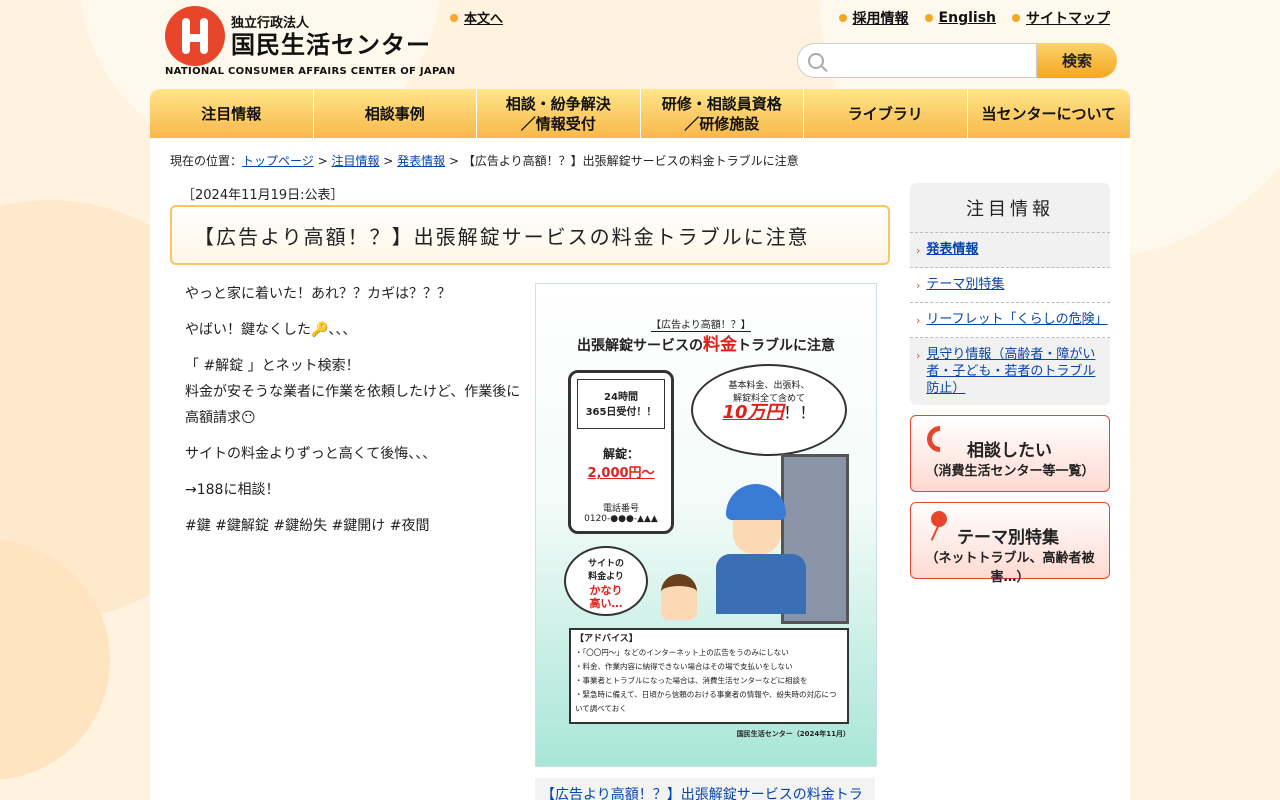 This screenshot has width=1280, height=800. What do you see at coordinates (939, 519) in the screenshot?
I see `pushpin-icon` at bounding box center [939, 519].